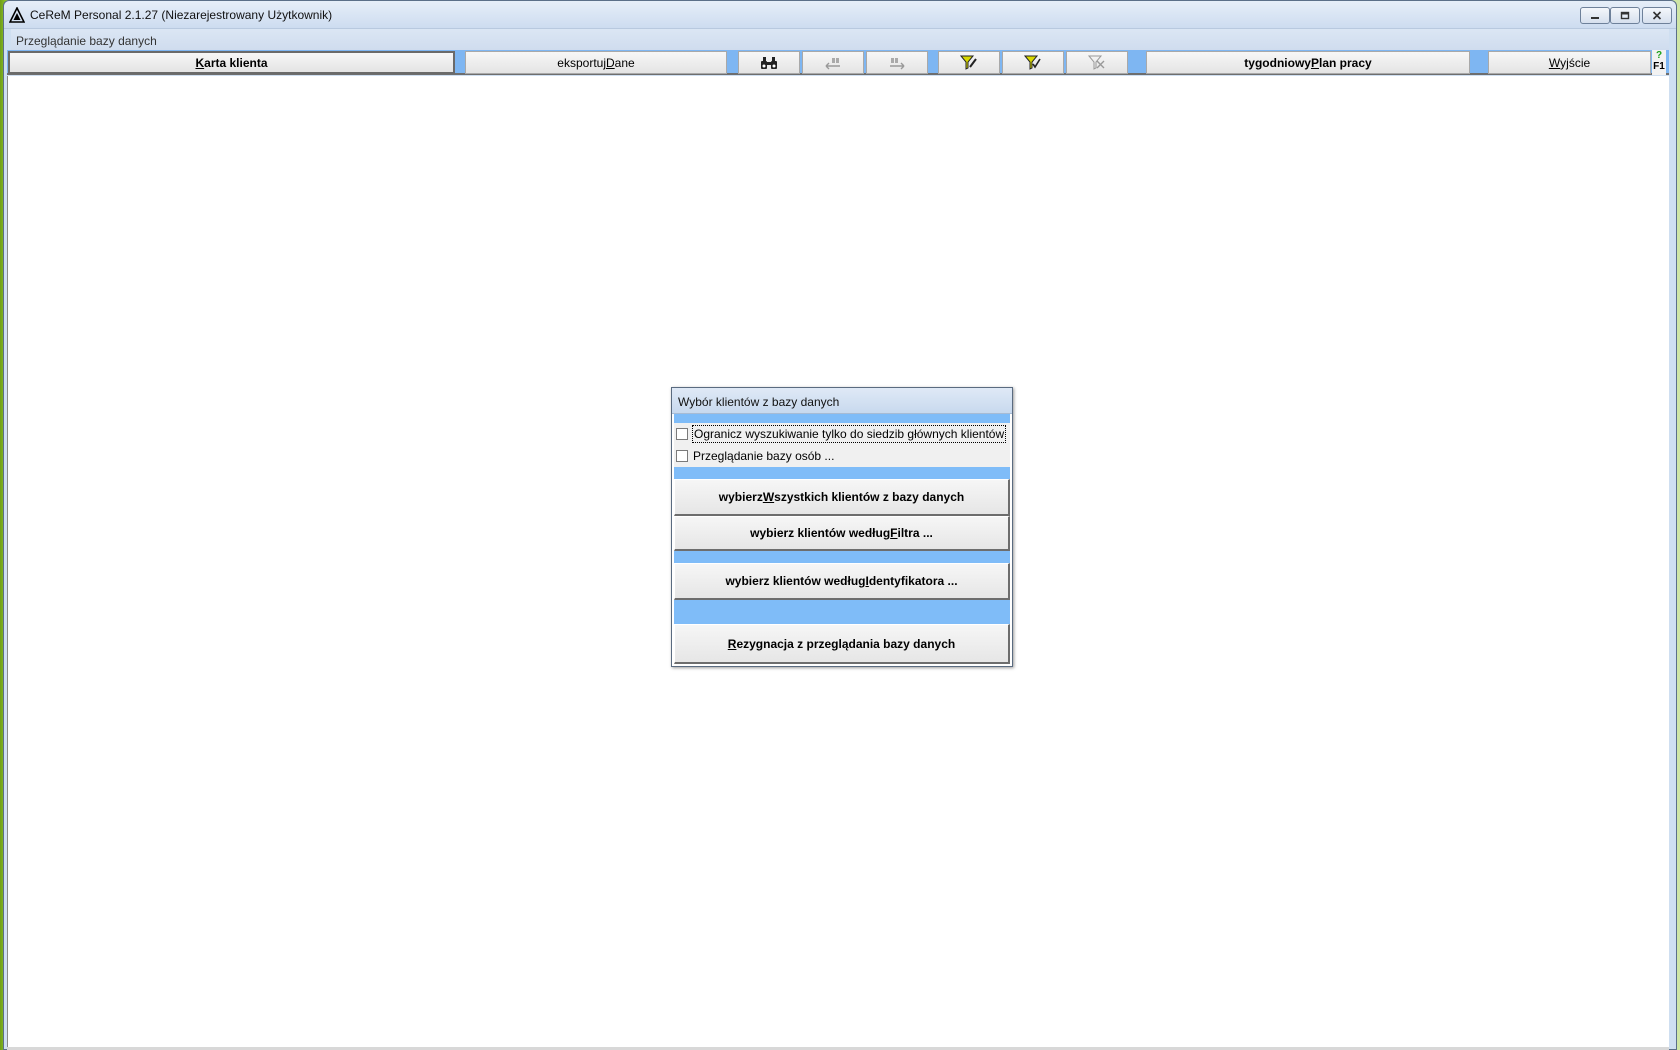 The width and height of the screenshot is (1680, 1050). Describe the element at coordinates (1659, 66) in the screenshot. I see `help-key: F1` at that location.